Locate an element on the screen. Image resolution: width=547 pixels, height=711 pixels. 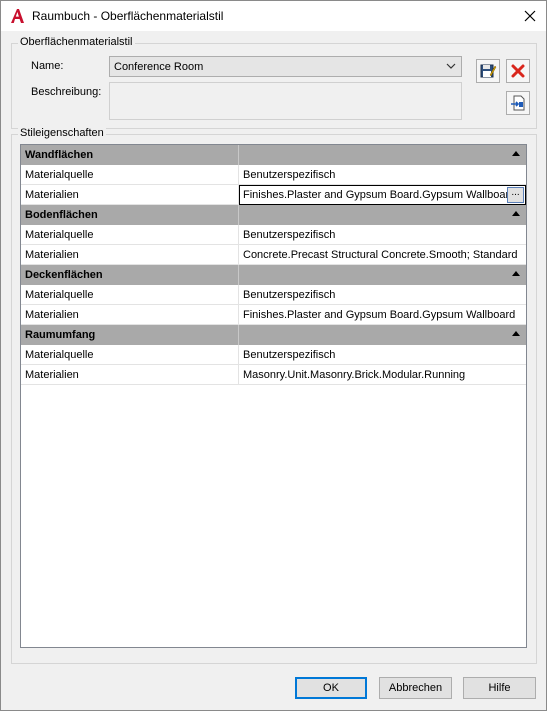
close-x-icon is located at coordinates (530, 16).